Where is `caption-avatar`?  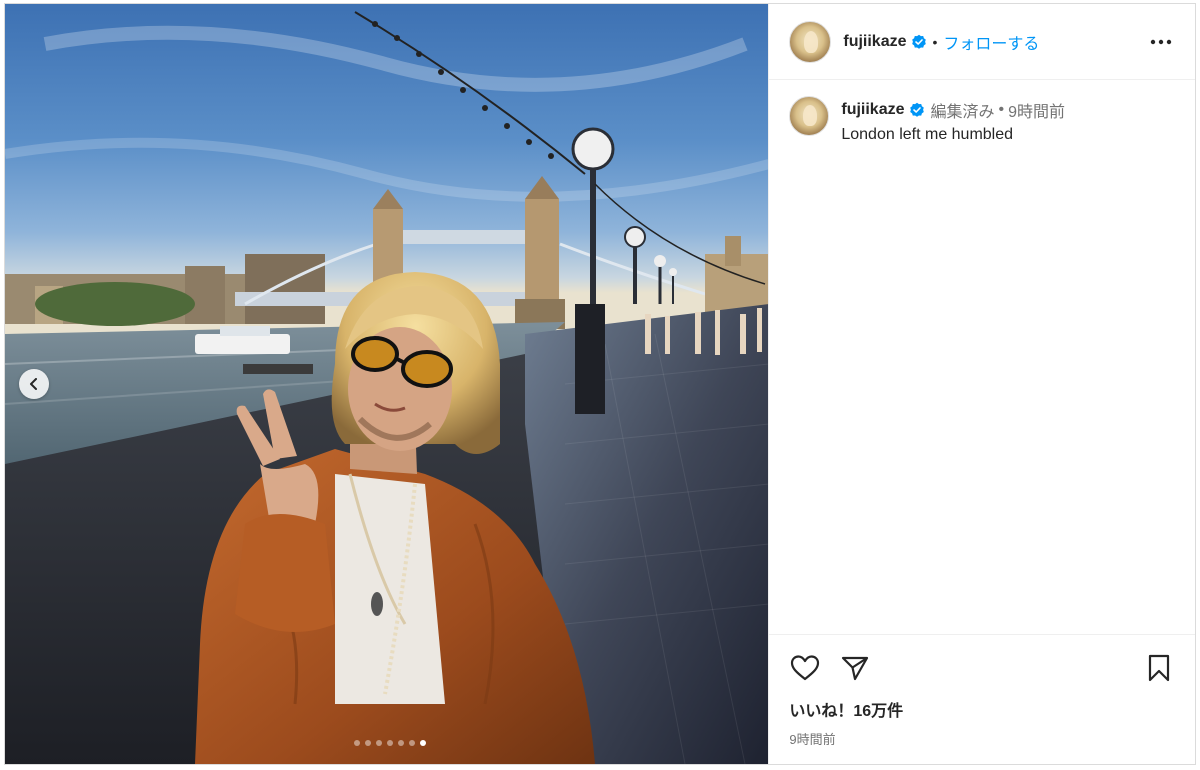 caption-avatar is located at coordinates (809, 116).